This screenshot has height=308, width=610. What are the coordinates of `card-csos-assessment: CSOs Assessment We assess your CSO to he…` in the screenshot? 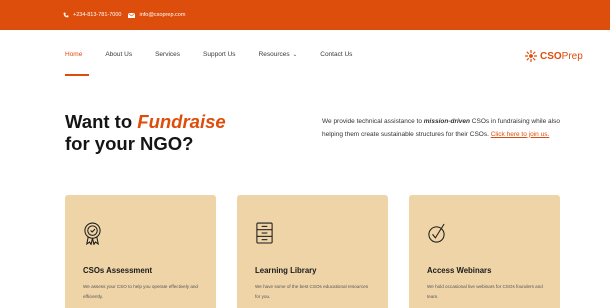 It's located at (140, 251).